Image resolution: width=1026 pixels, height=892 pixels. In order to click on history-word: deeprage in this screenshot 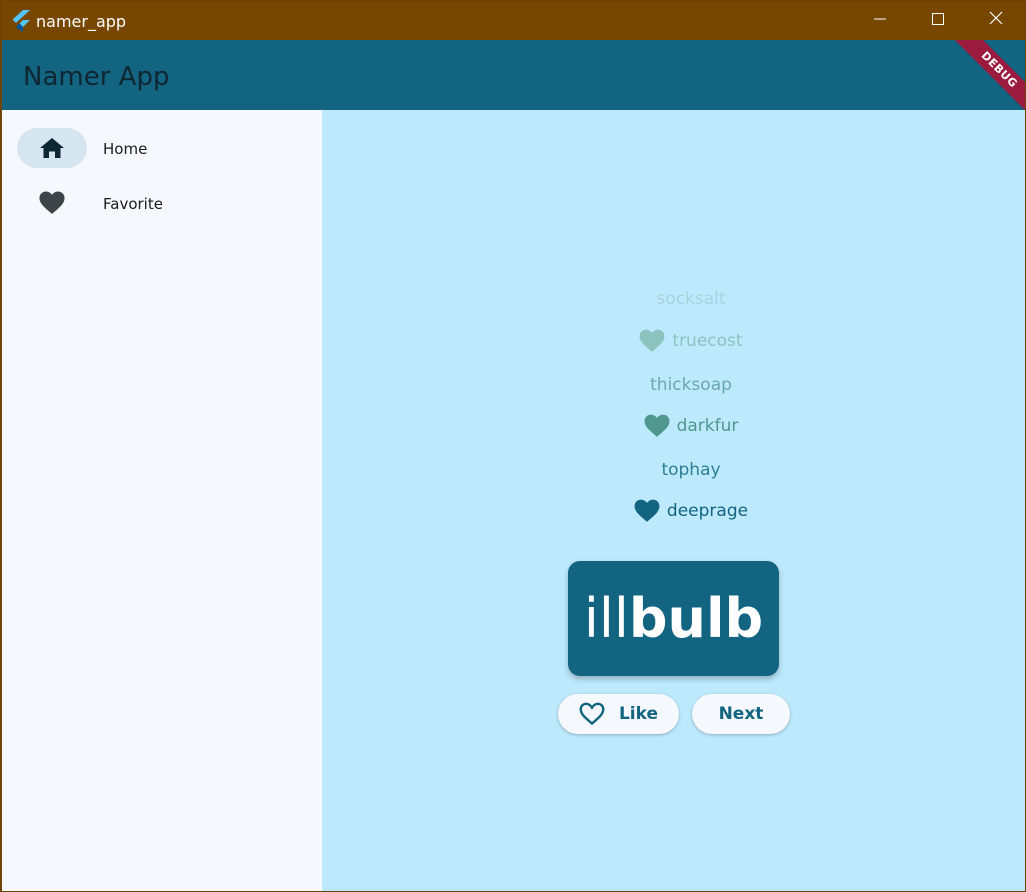, I will do `click(707, 511)`.